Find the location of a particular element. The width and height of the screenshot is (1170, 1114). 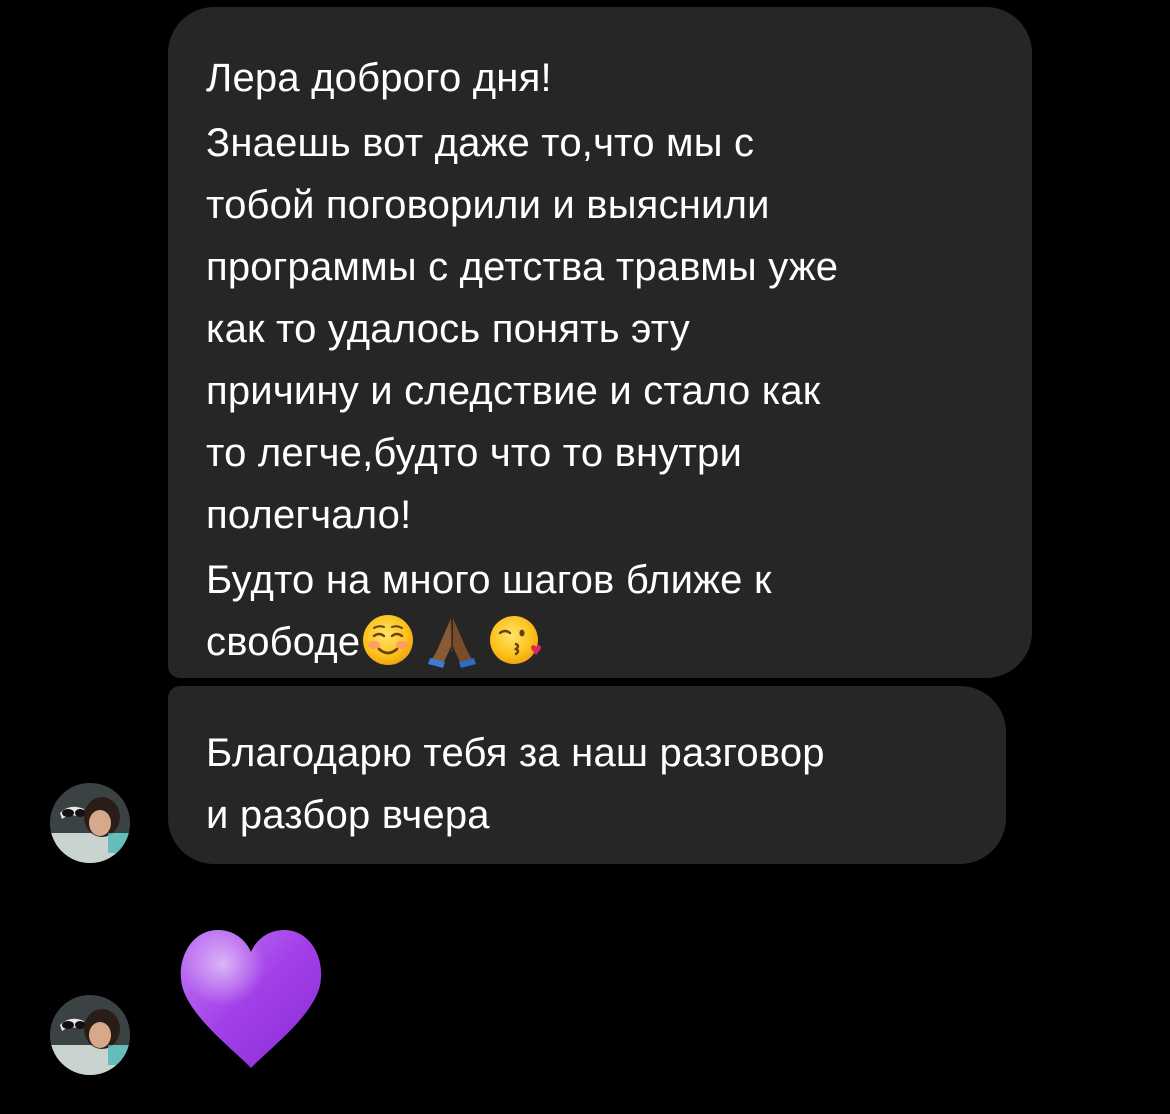

message-text-line-with-emojis: свободе is located at coordinates (604, 642).